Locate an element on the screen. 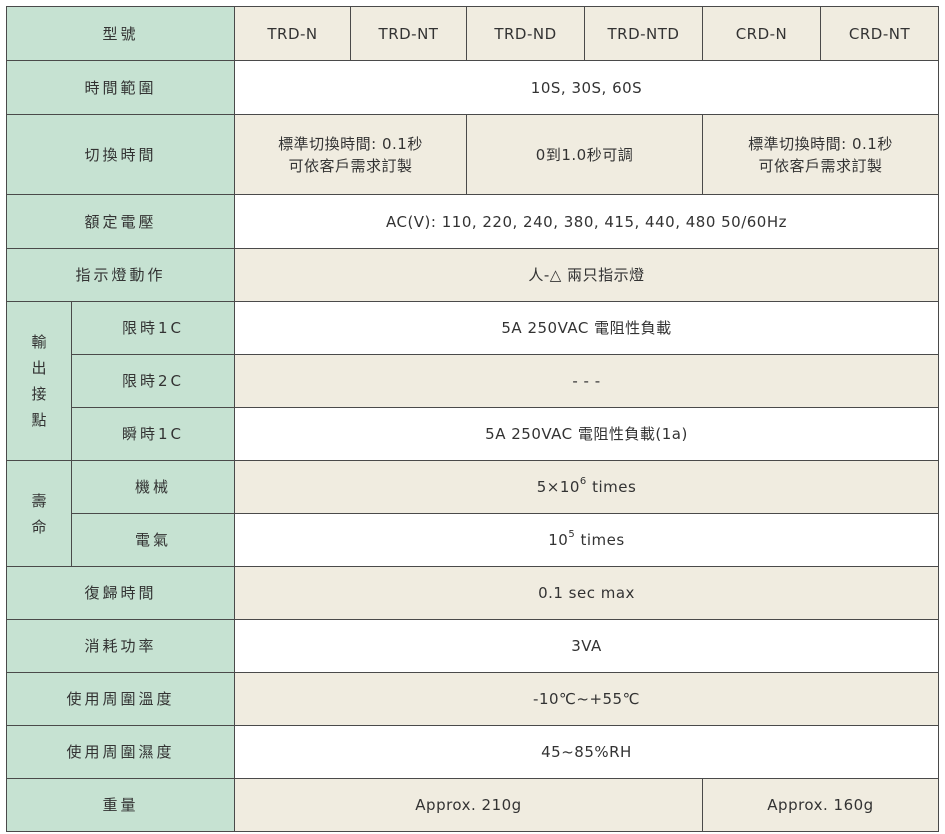 The image size is (945, 834). life-electrical-base: 10 is located at coordinates (558, 540).